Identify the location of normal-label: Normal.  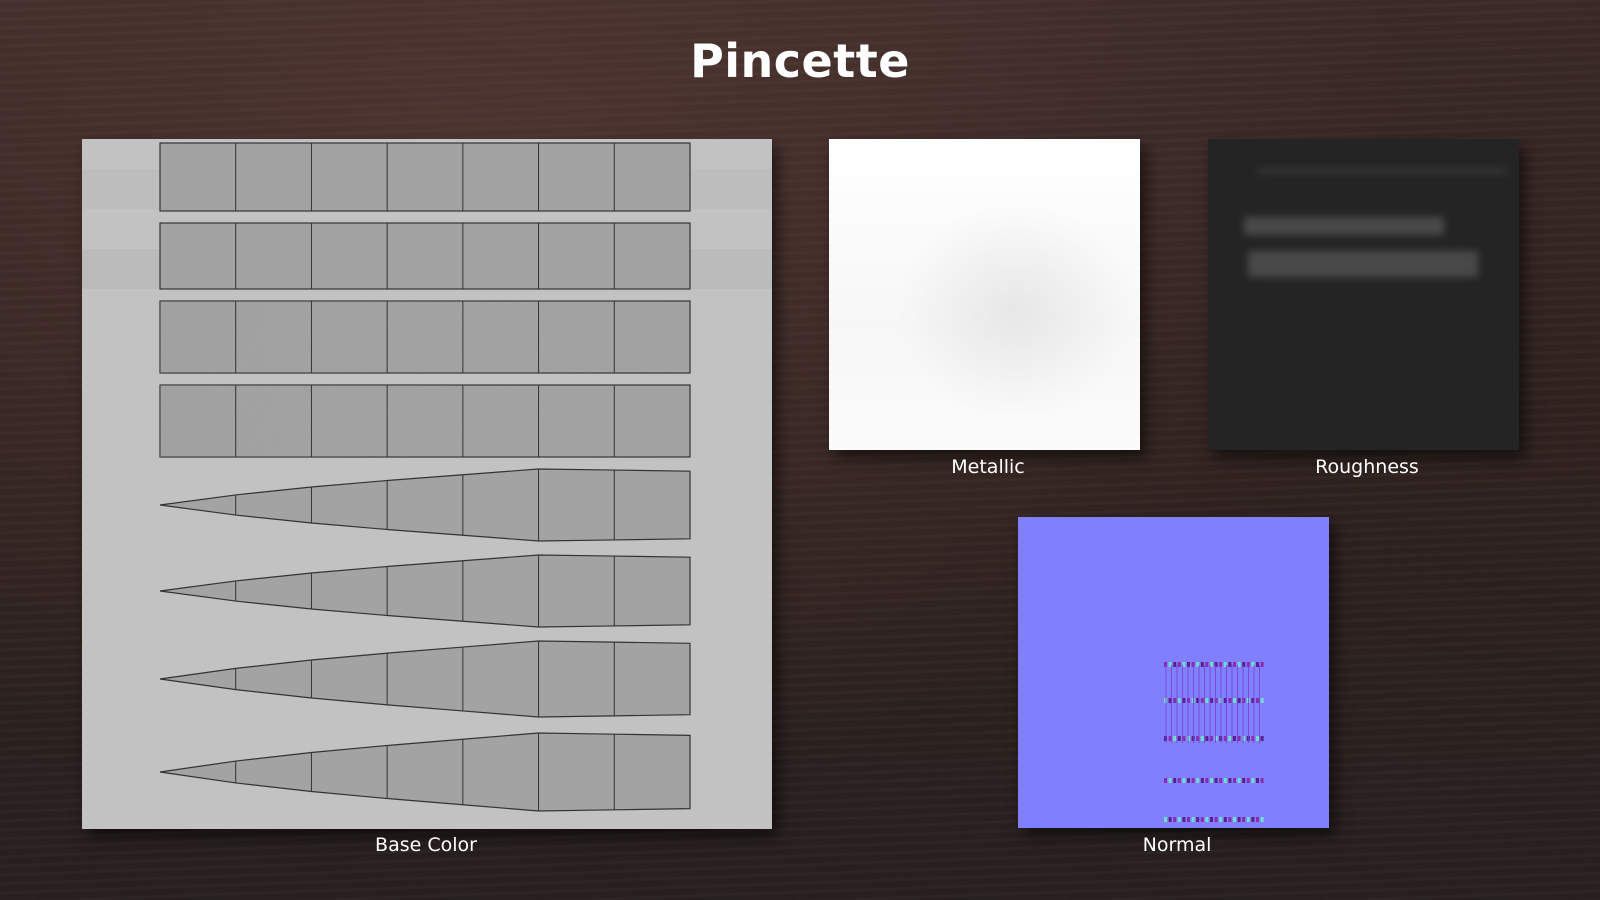
(1177, 845).